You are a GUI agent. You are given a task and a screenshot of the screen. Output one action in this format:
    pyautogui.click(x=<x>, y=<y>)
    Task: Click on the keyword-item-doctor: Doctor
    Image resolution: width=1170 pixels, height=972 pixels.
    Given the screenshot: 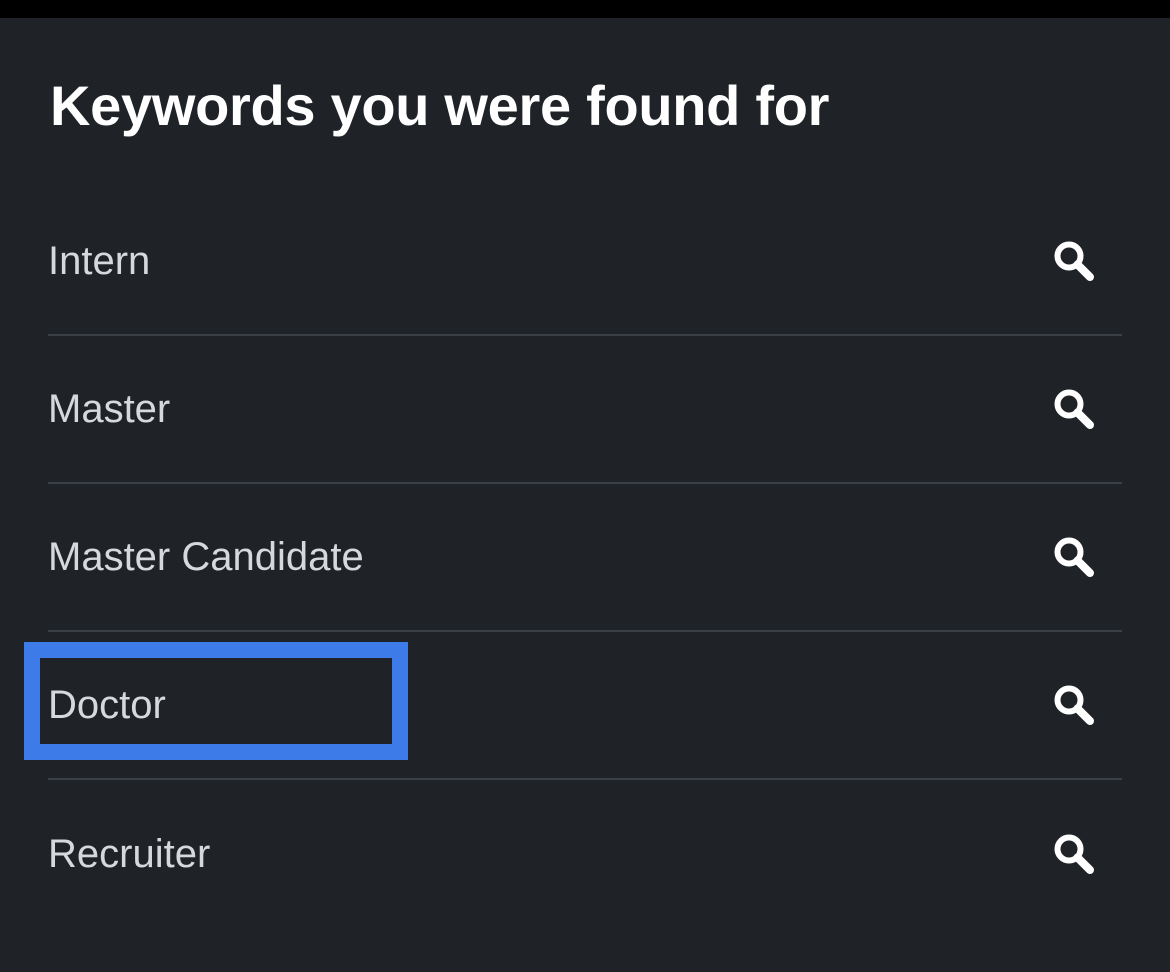 What is the action you would take?
    pyautogui.click(x=585, y=706)
    